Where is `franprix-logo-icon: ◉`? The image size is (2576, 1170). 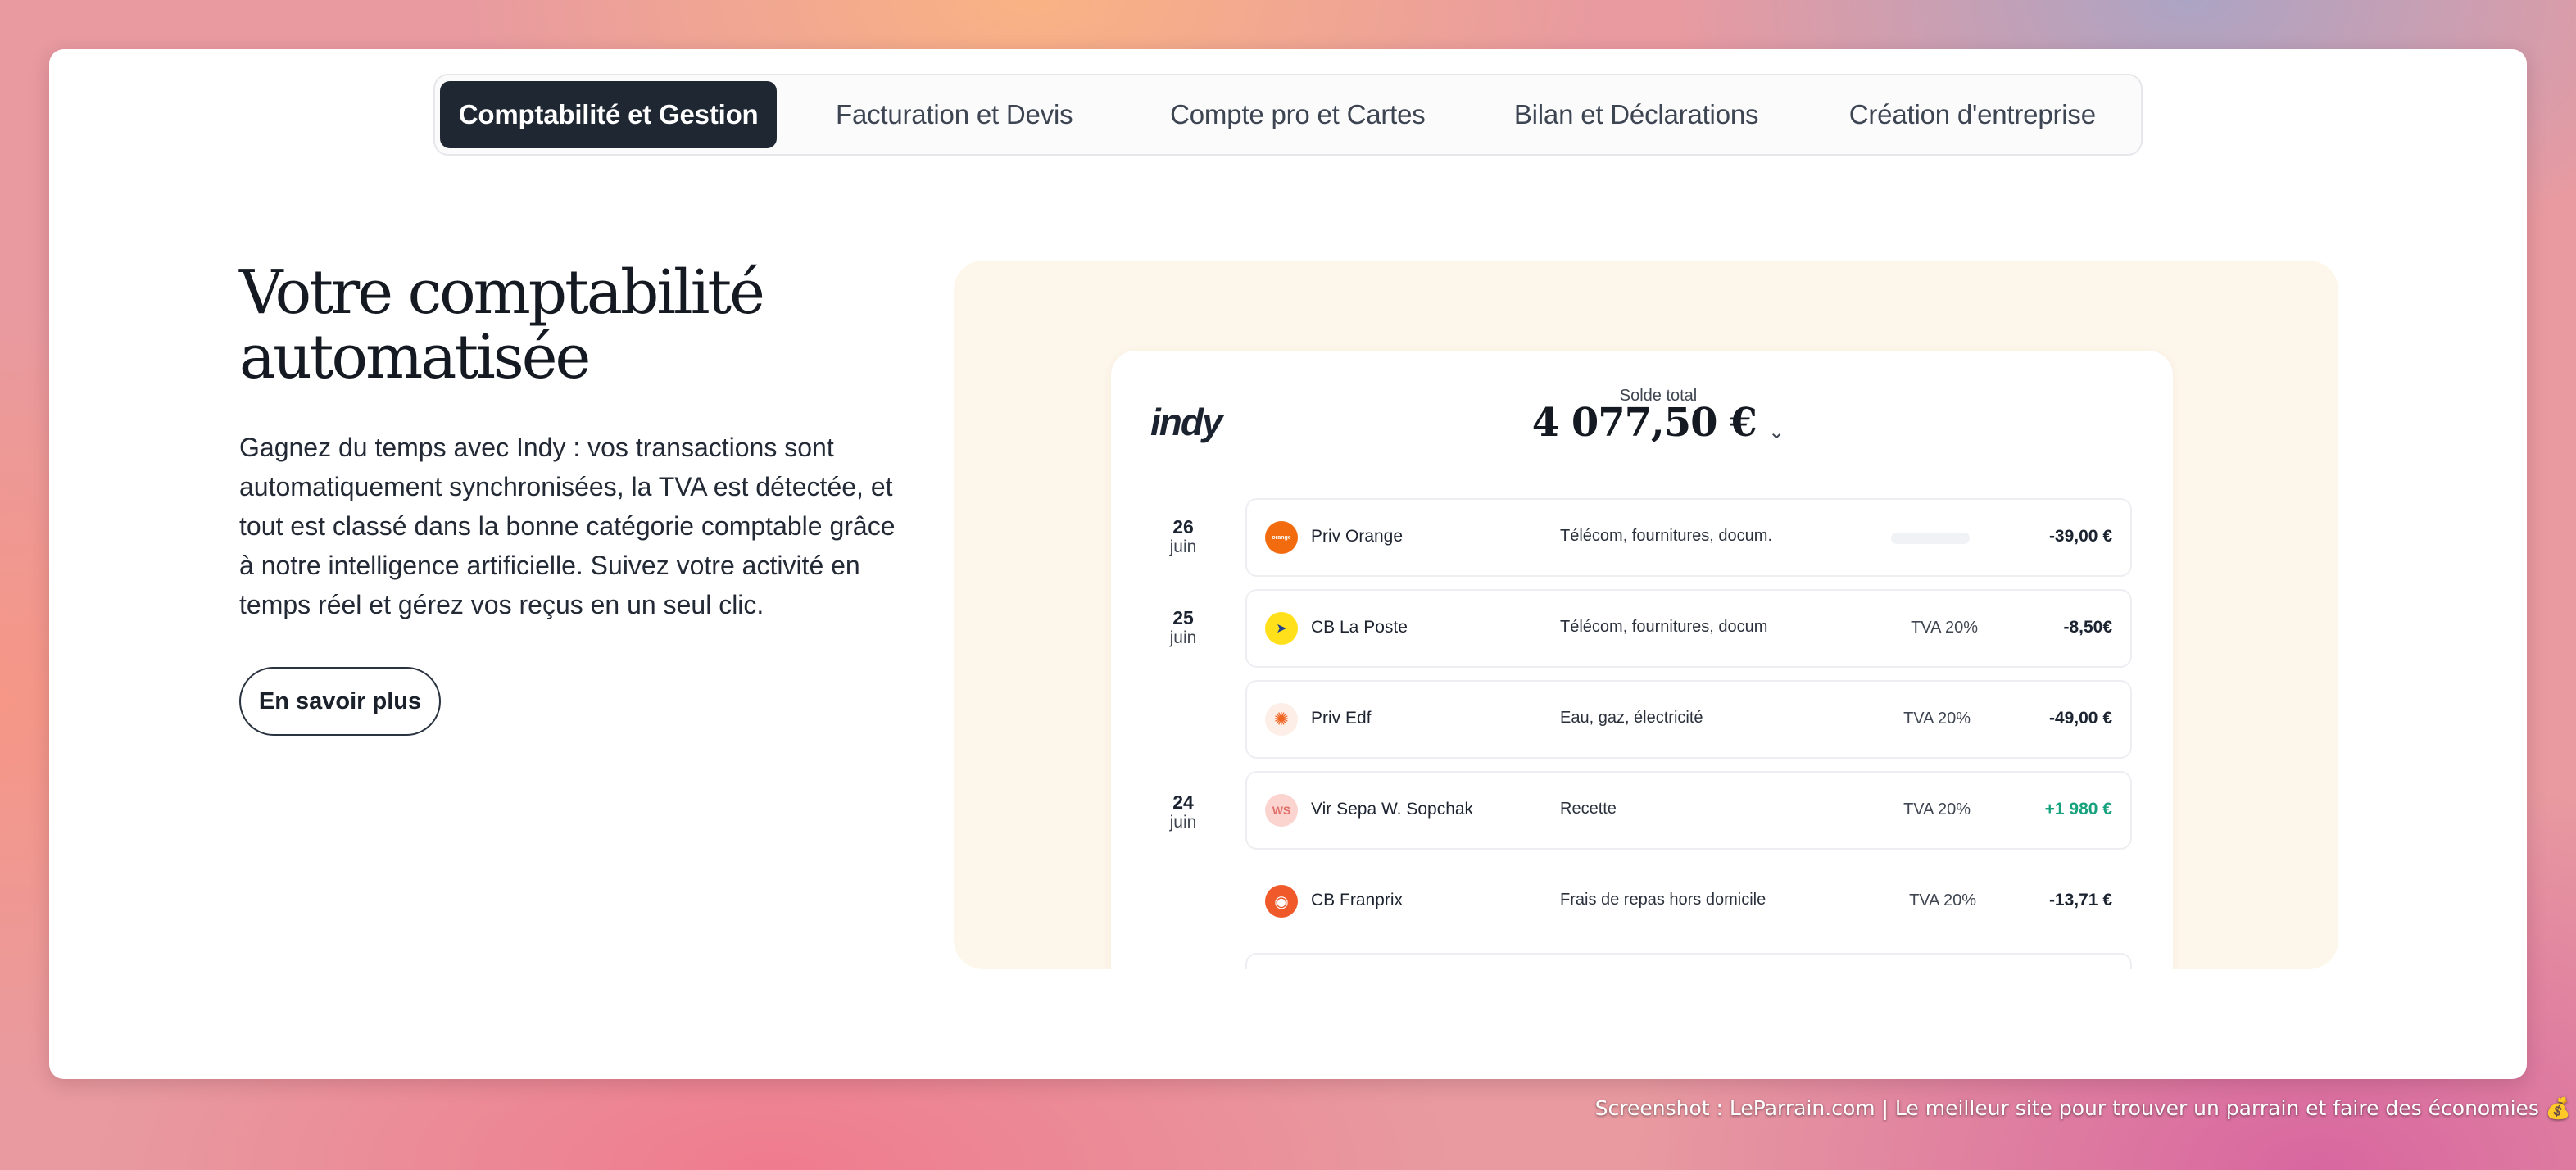 franprix-logo-icon: ◉ is located at coordinates (1281, 901).